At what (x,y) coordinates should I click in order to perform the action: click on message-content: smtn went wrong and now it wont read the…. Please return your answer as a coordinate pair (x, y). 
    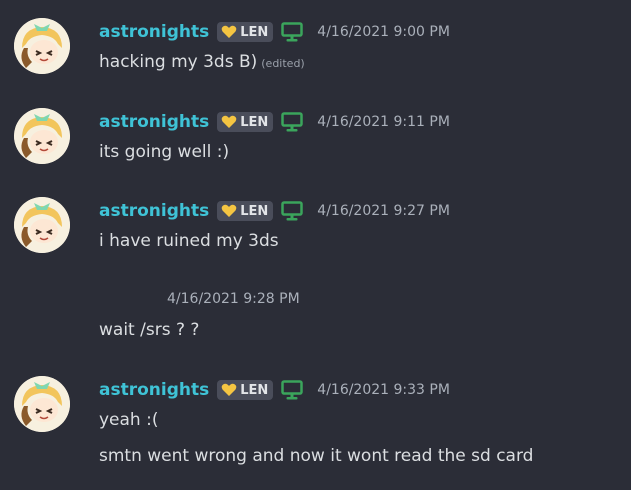
    Looking at the image, I should click on (316, 456).